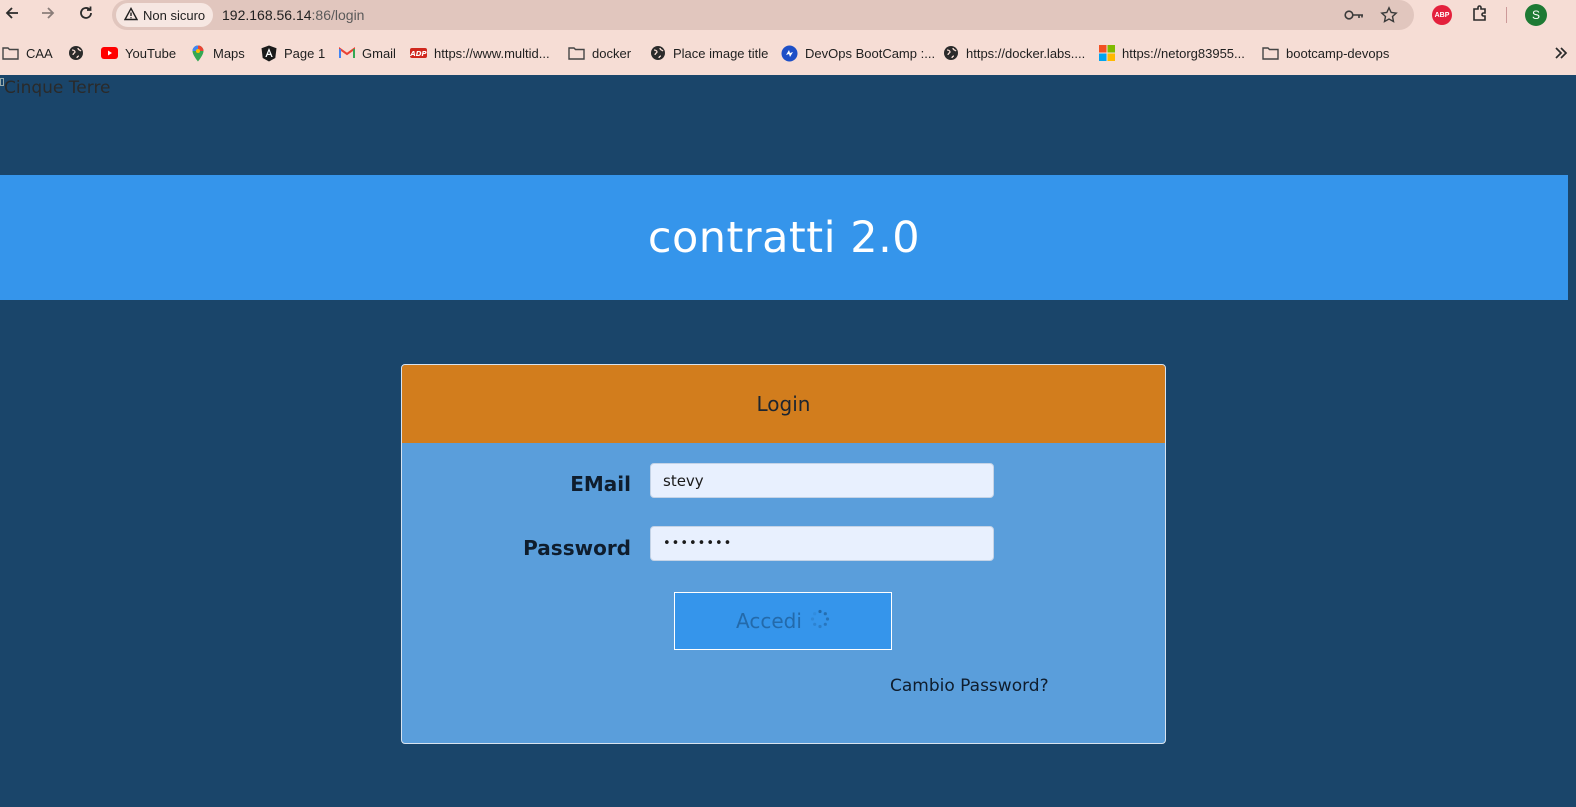 The image size is (1576, 807). Describe the element at coordinates (1106, 53) in the screenshot. I see `microsoft-icon` at that location.